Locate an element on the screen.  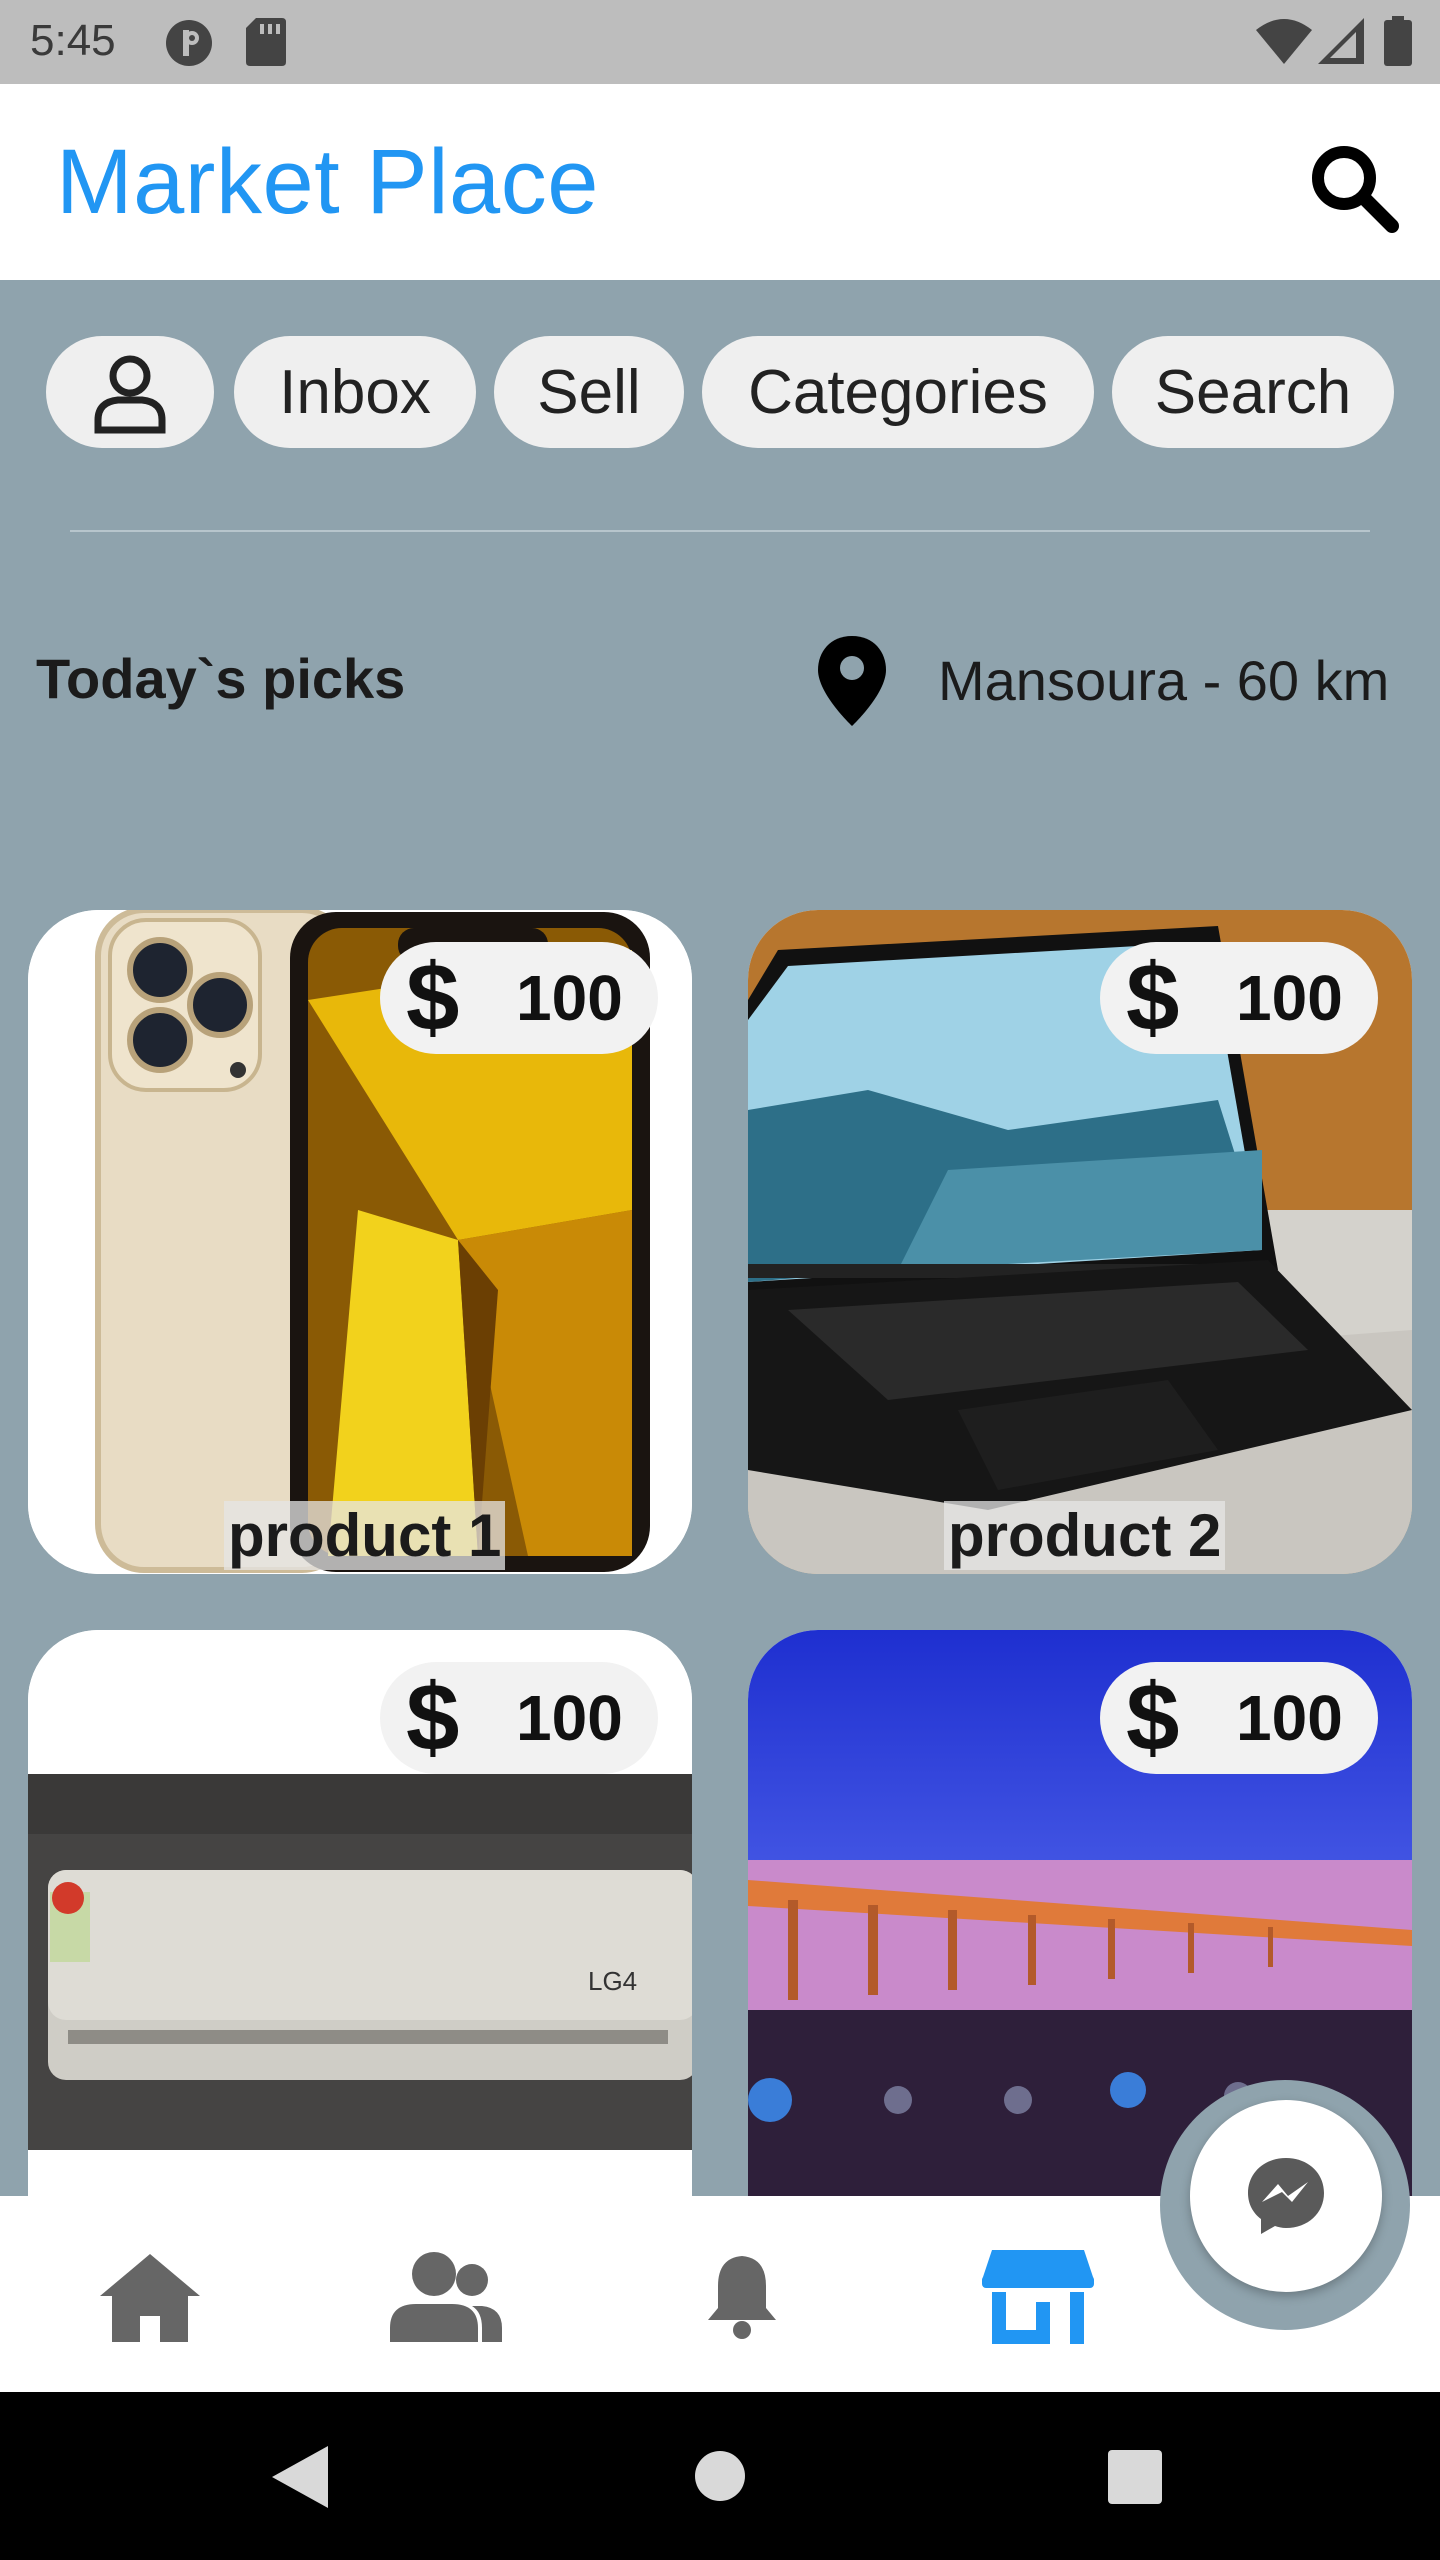
categories-chip: Categories is located at coordinates (898, 392).